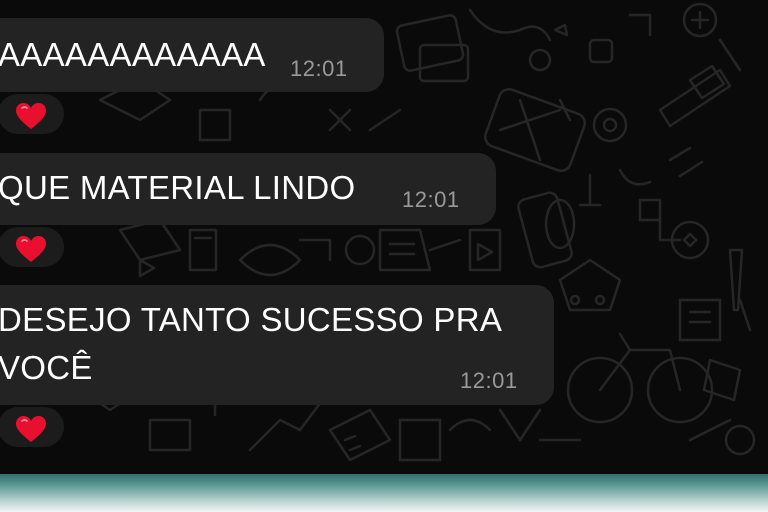 This screenshot has height=512, width=768. I want to click on message-bubble: AAAAAAAAAAAA 12:01, so click(192, 55).